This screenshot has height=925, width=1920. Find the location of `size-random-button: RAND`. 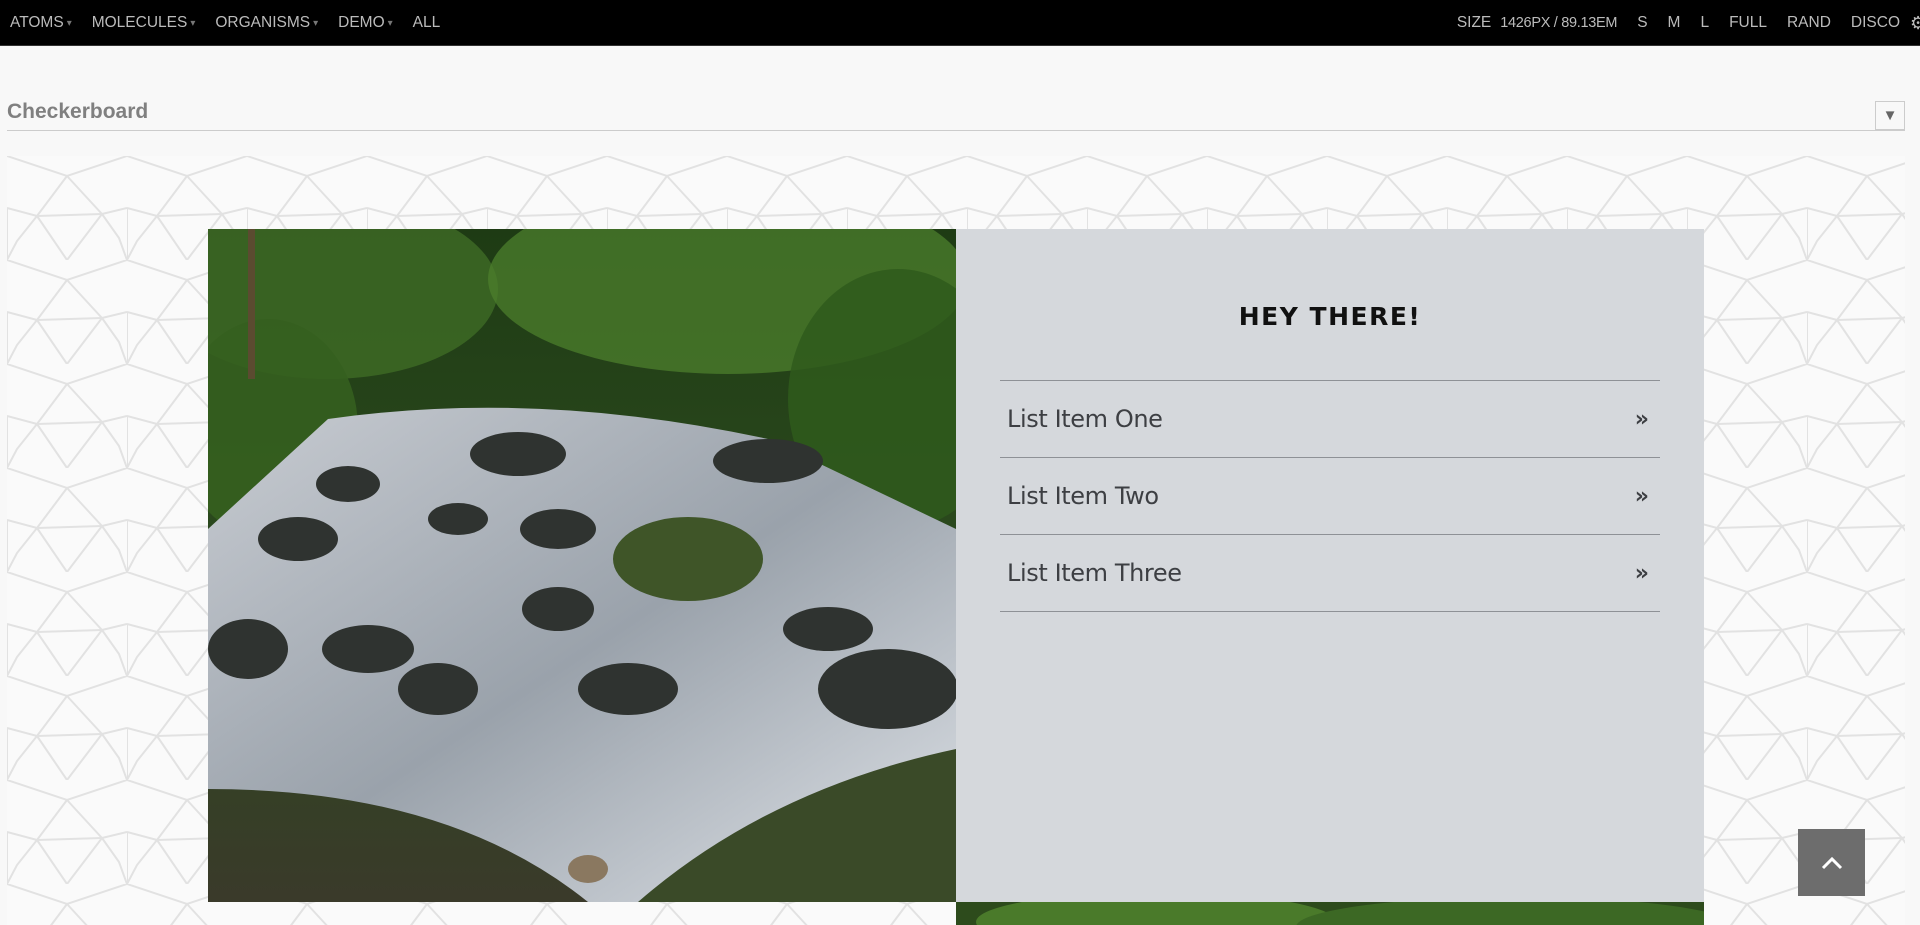

size-random-button: RAND is located at coordinates (1809, 23).